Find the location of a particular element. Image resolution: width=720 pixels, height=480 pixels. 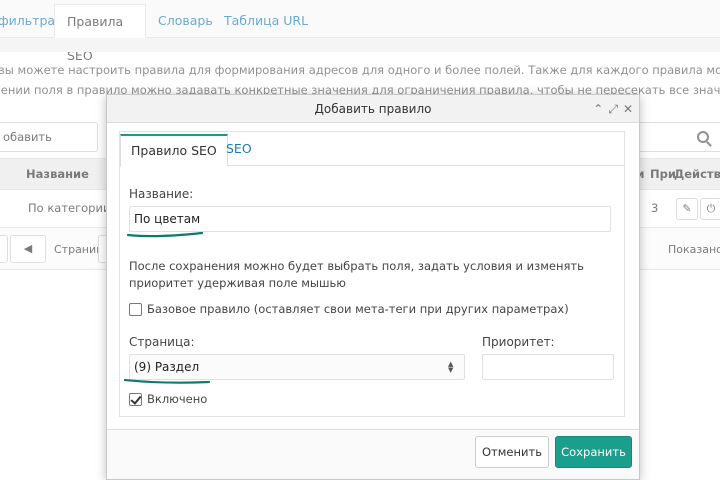

priority-input is located at coordinates (548, 367).